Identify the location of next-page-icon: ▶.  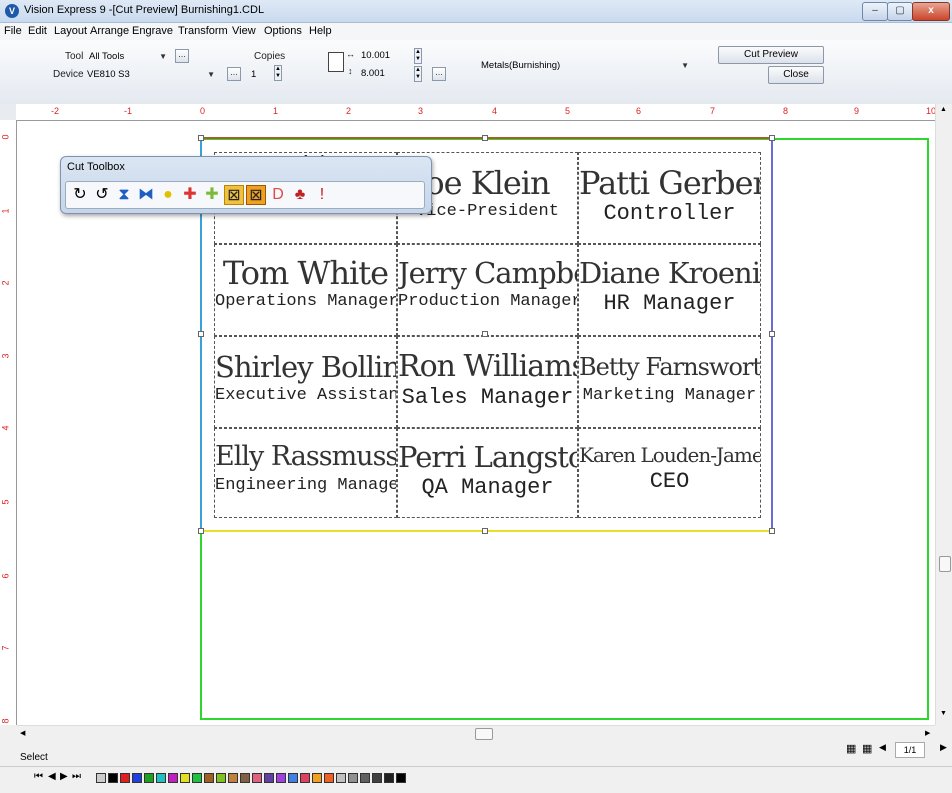
(64, 776).